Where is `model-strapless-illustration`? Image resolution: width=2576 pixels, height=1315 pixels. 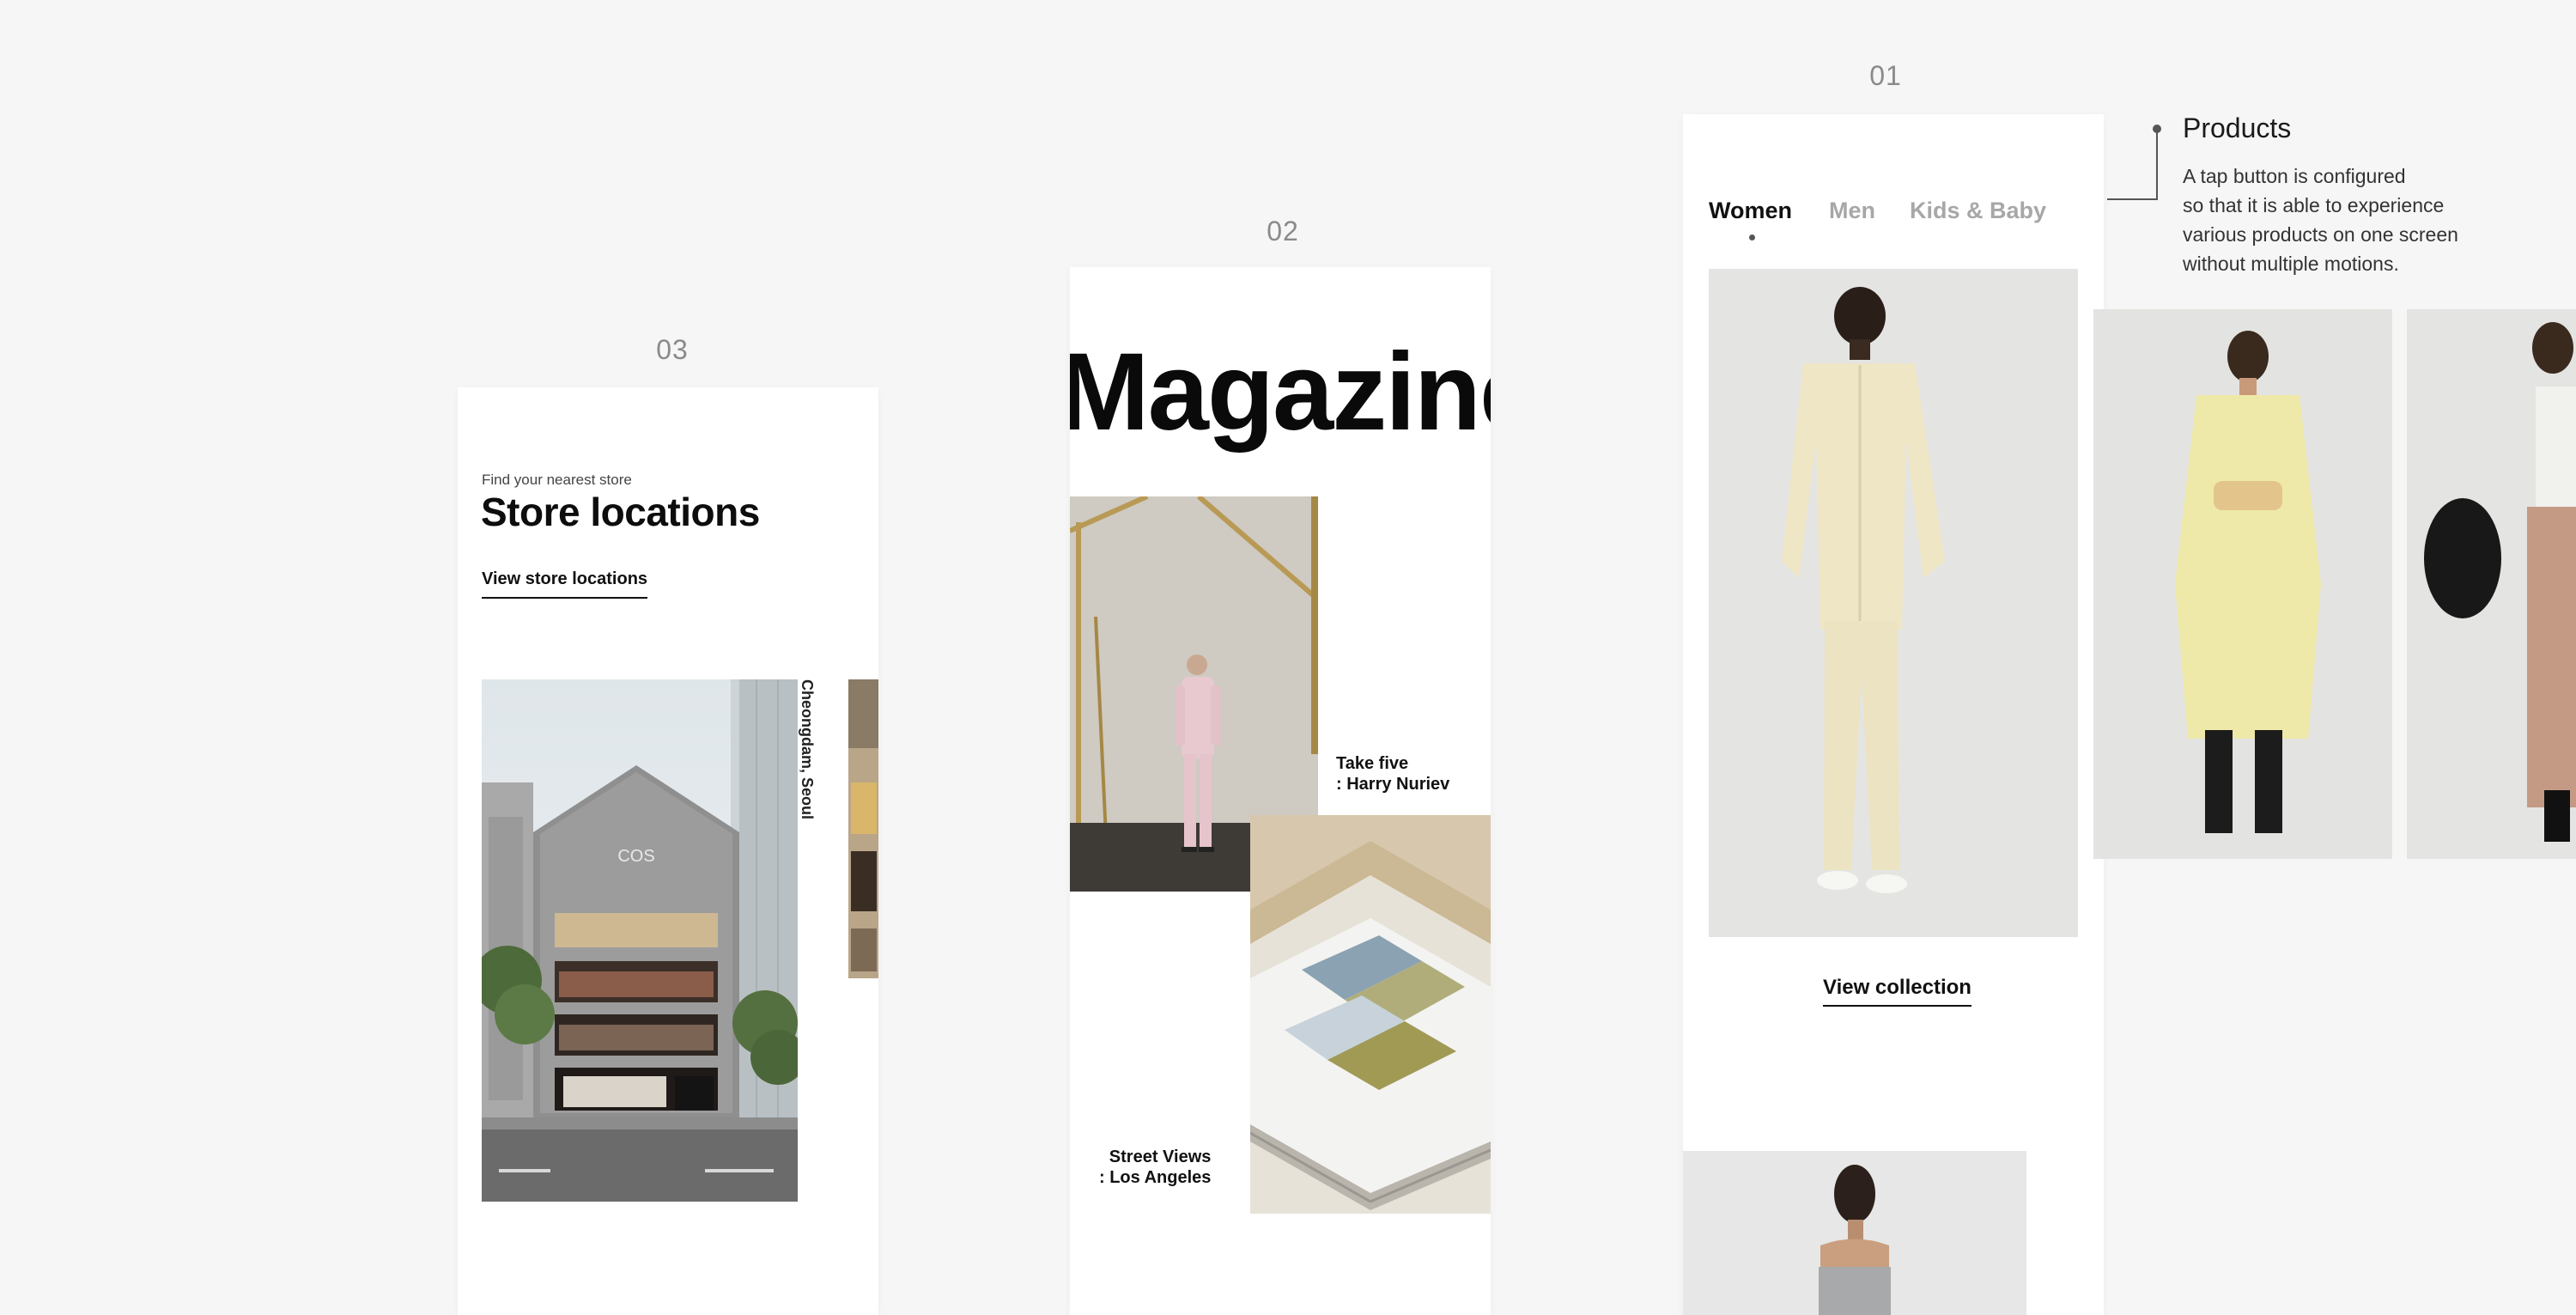
model-strapless-illustration is located at coordinates (1855, 1233).